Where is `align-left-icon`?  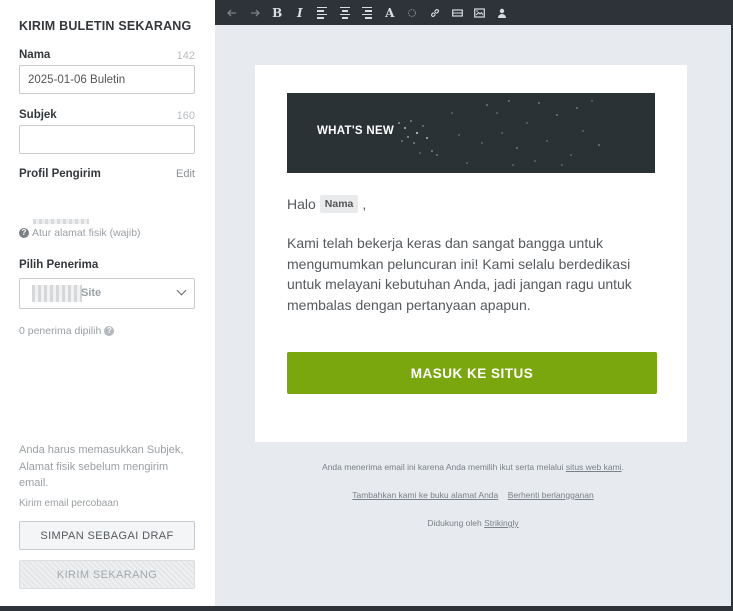 align-left-icon is located at coordinates (322, 12).